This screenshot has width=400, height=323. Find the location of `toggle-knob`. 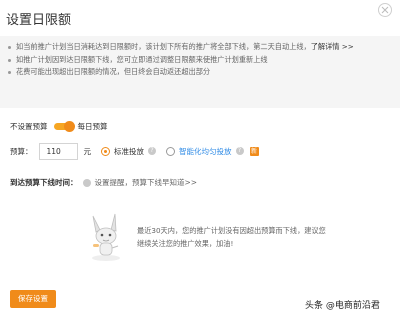

toggle-knob is located at coordinates (69, 126).